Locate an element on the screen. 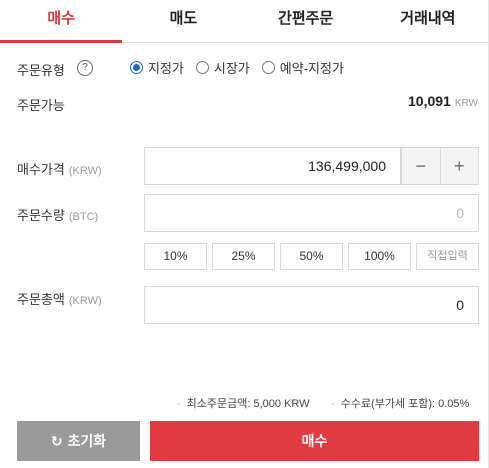  fee-info: 수수료(부가세 포함): 0.05% is located at coordinates (400, 403).